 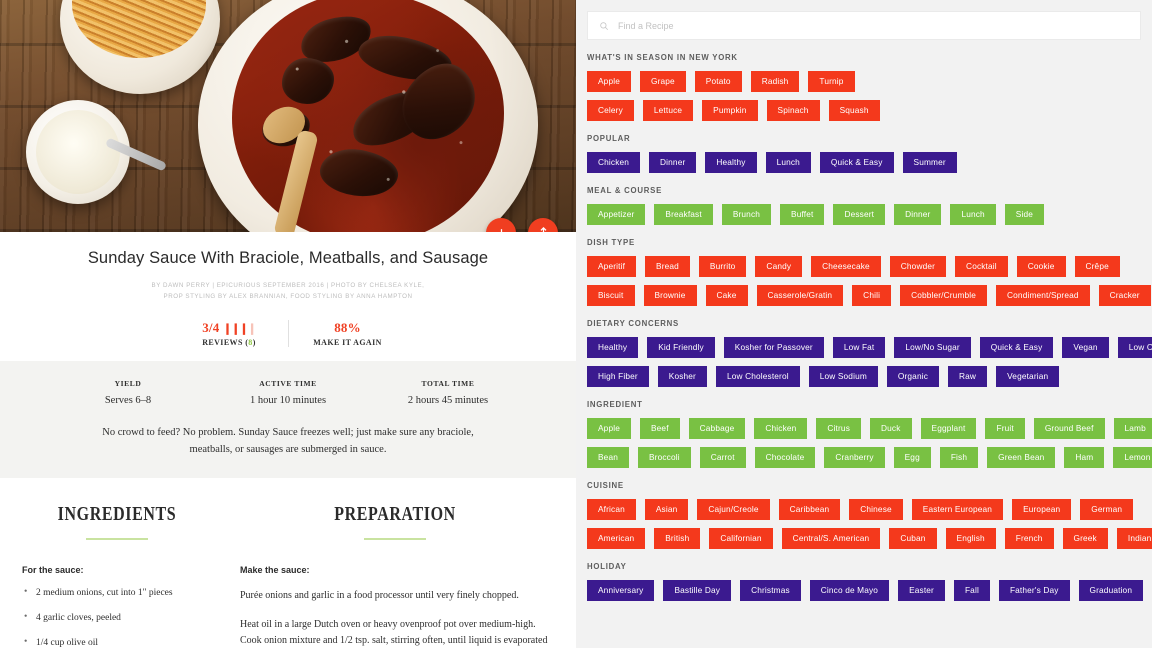 What do you see at coordinates (913, 538) in the screenshot?
I see `tag-cuban: Cuban` at bounding box center [913, 538].